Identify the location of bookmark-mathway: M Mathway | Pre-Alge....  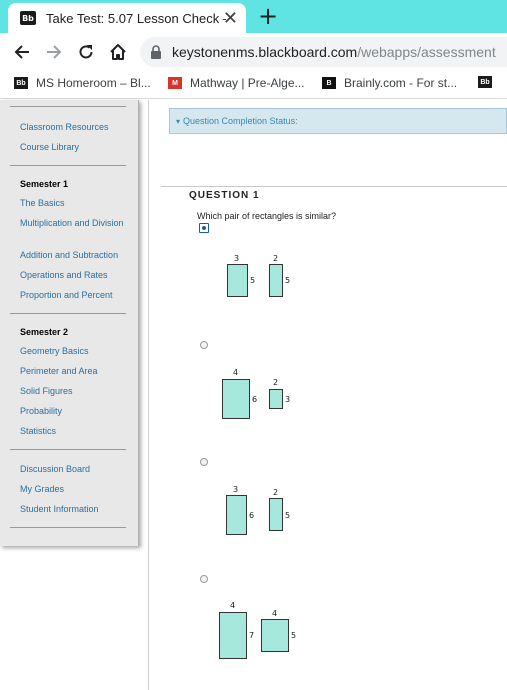
(236, 83).